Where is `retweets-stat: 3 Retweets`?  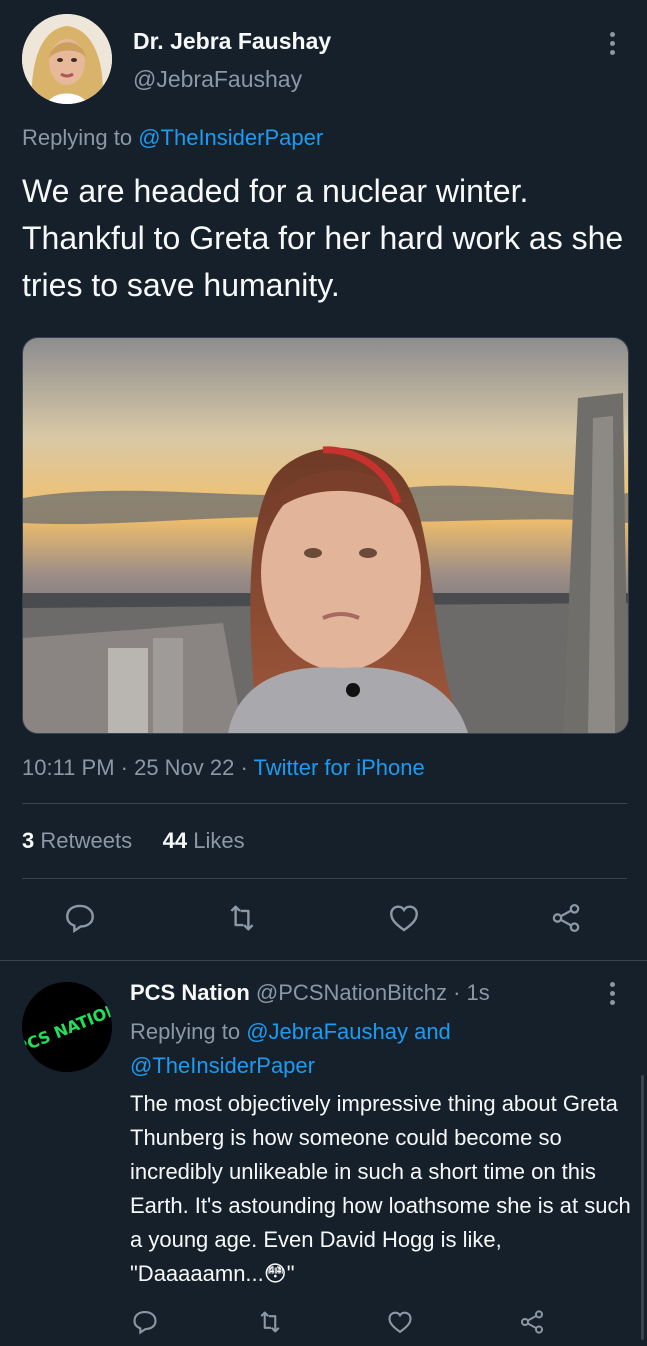 retweets-stat: 3 Retweets is located at coordinates (77, 840).